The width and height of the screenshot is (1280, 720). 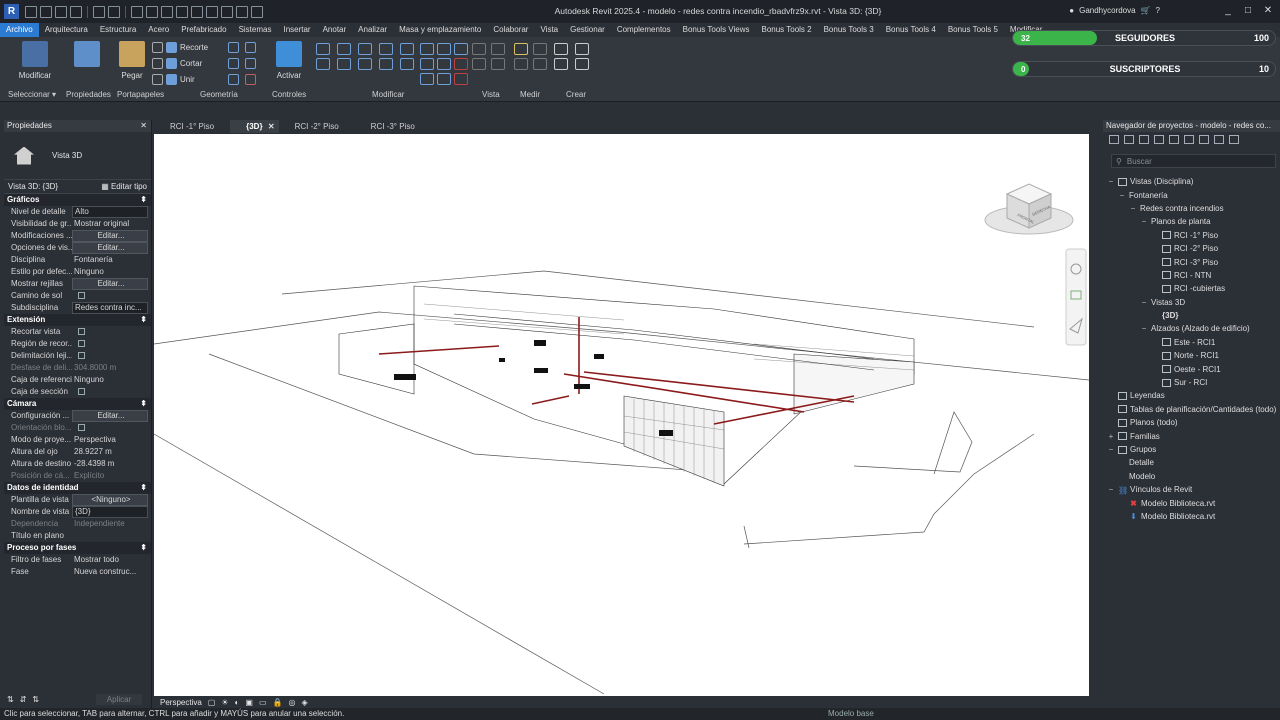 I want to click on delete-2-icon, so click(x=461, y=79).